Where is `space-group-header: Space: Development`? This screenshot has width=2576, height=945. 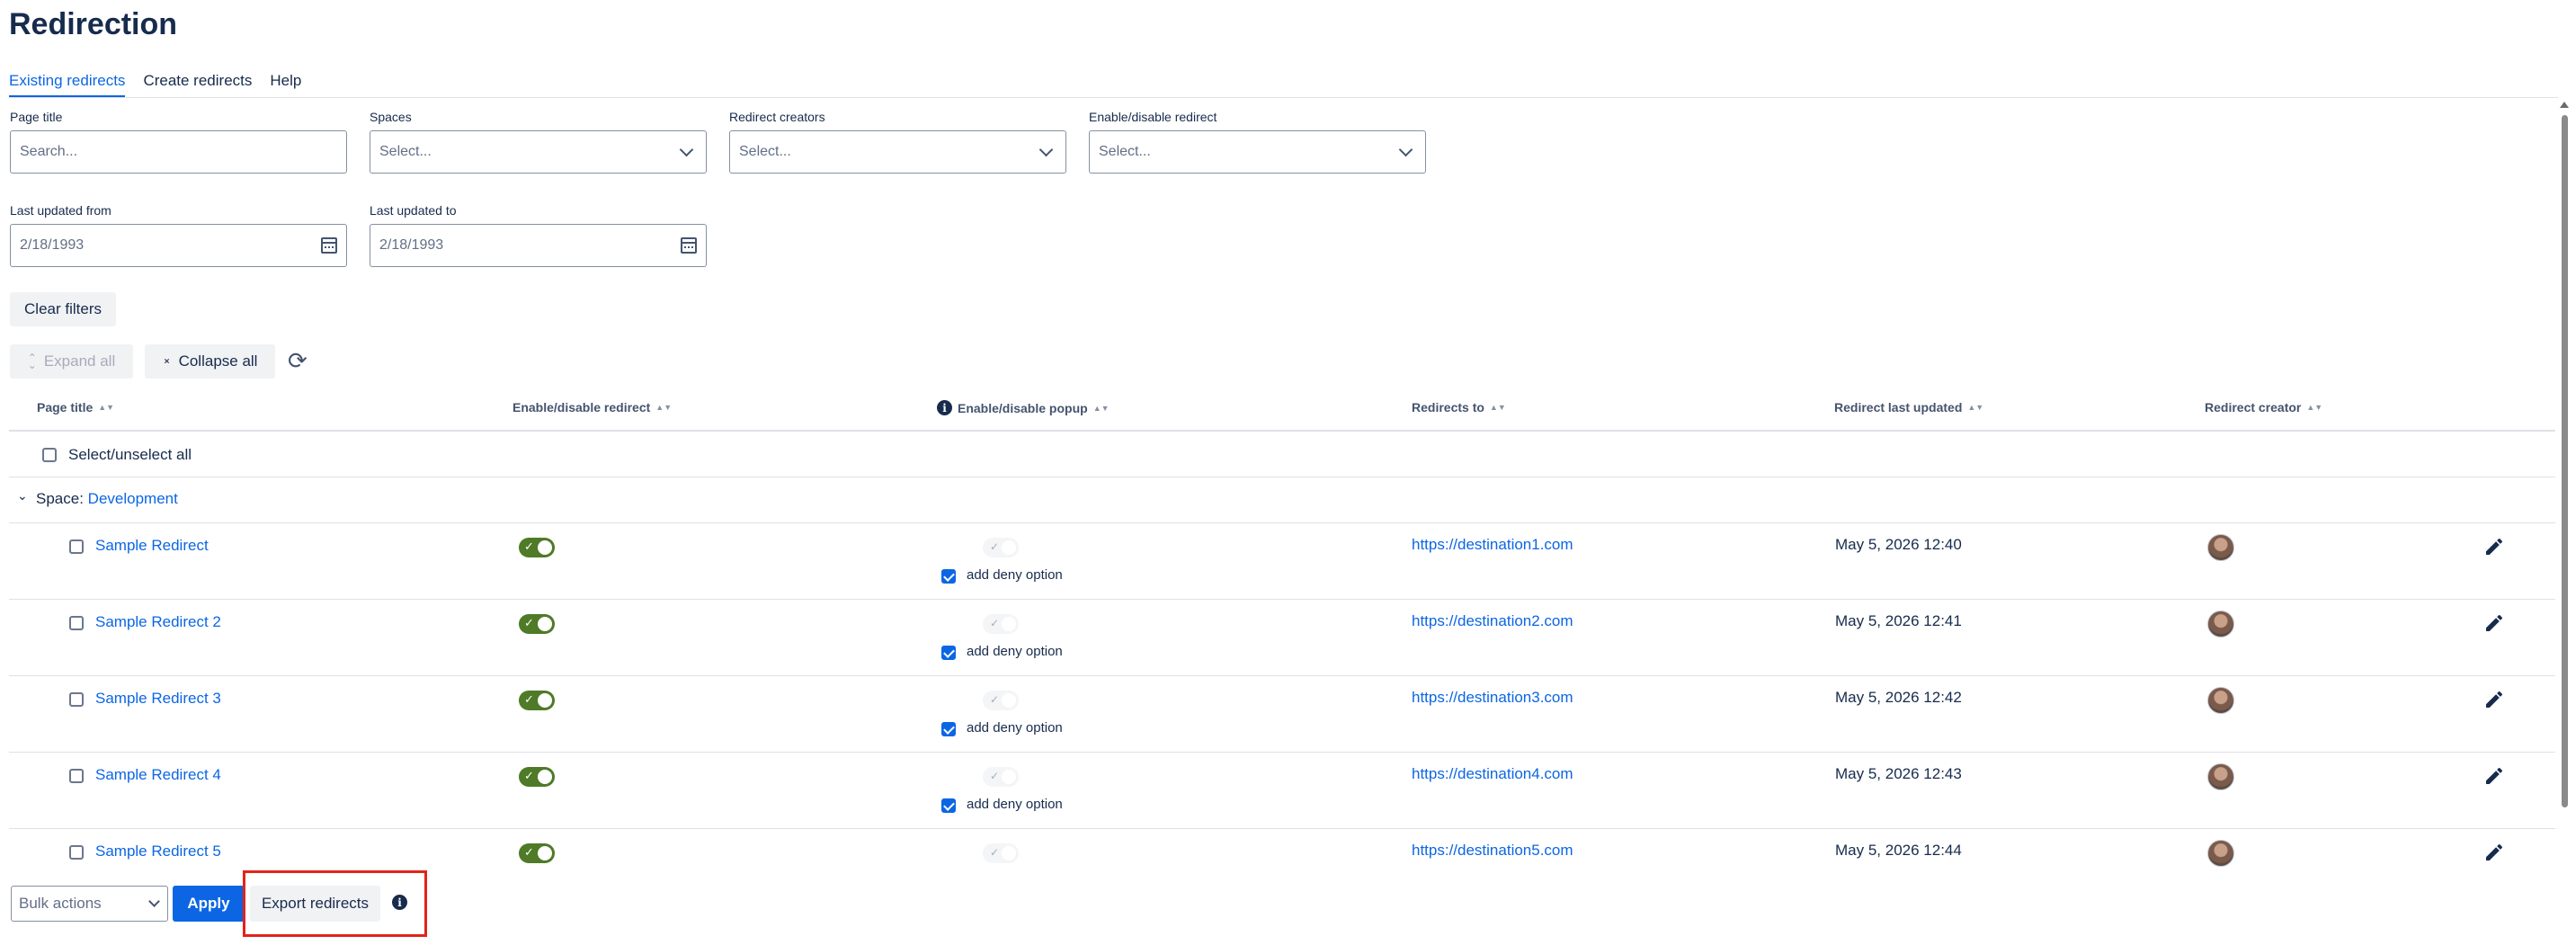 space-group-header: Space: Development is located at coordinates (107, 498).